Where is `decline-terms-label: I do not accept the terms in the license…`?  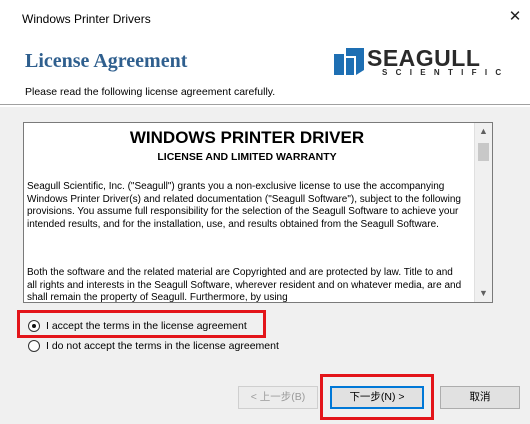 decline-terms-label: I do not accept the terms in the license… is located at coordinates (162, 346).